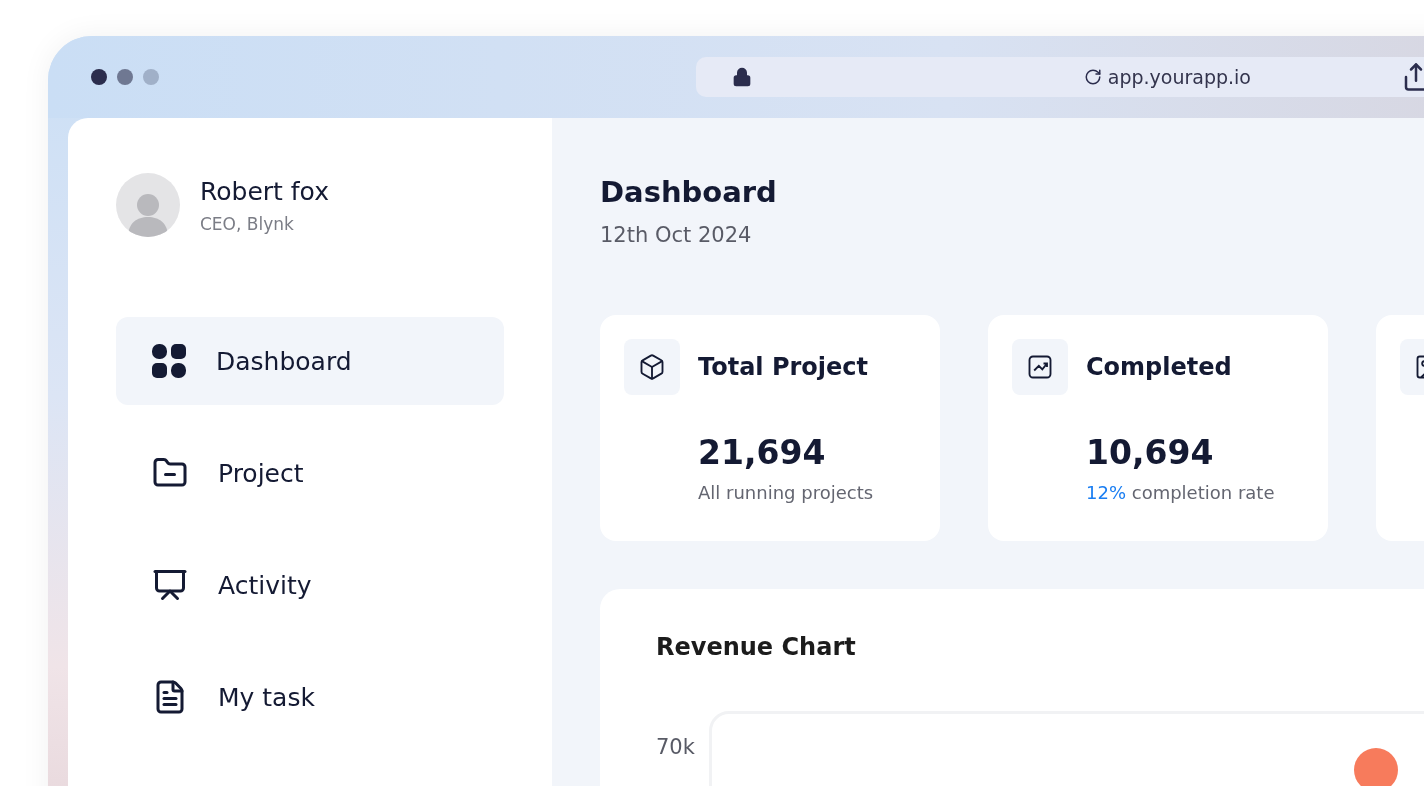 This screenshot has width=1424, height=786. Describe the element at coordinates (1159, 367) in the screenshot. I see `stat-title: Completed` at that location.